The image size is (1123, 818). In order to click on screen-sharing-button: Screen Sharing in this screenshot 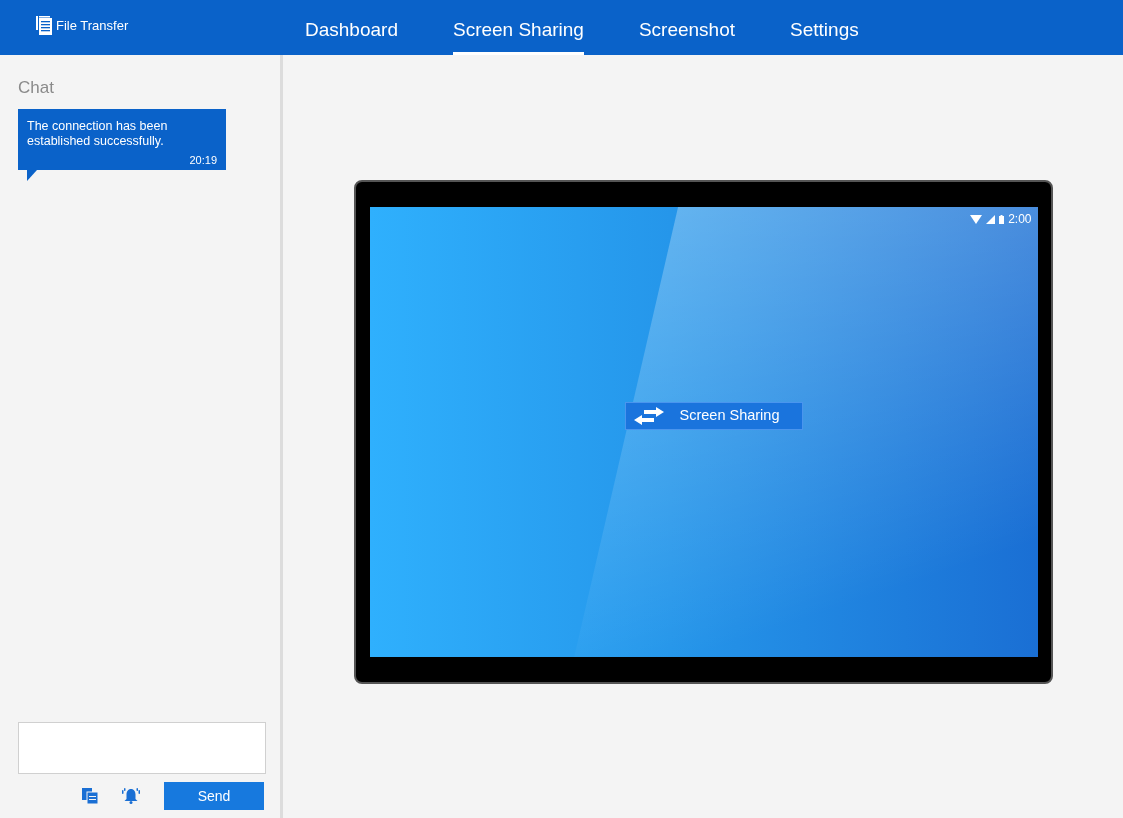, I will do `click(713, 416)`.